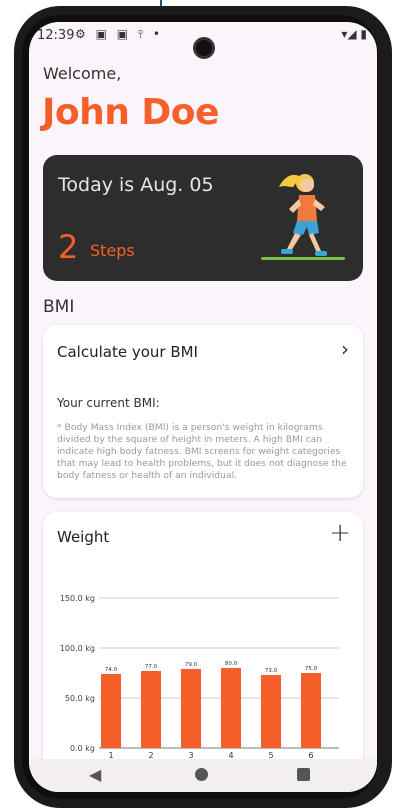 This screenshot has height=811, width=393. What do you see at coordinates (112, 250) in the screenshot?
I see `steps-label: Steps` at bounding box center [112, 250].